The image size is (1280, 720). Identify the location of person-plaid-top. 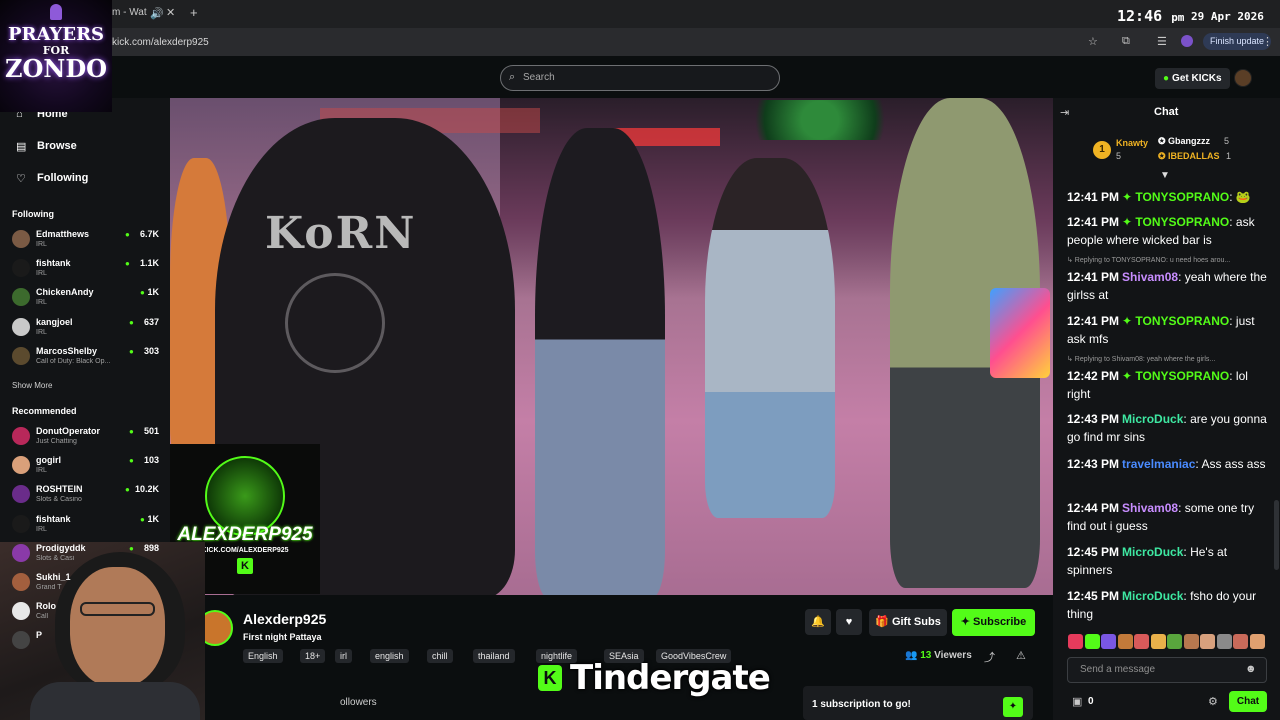
(770, 338).